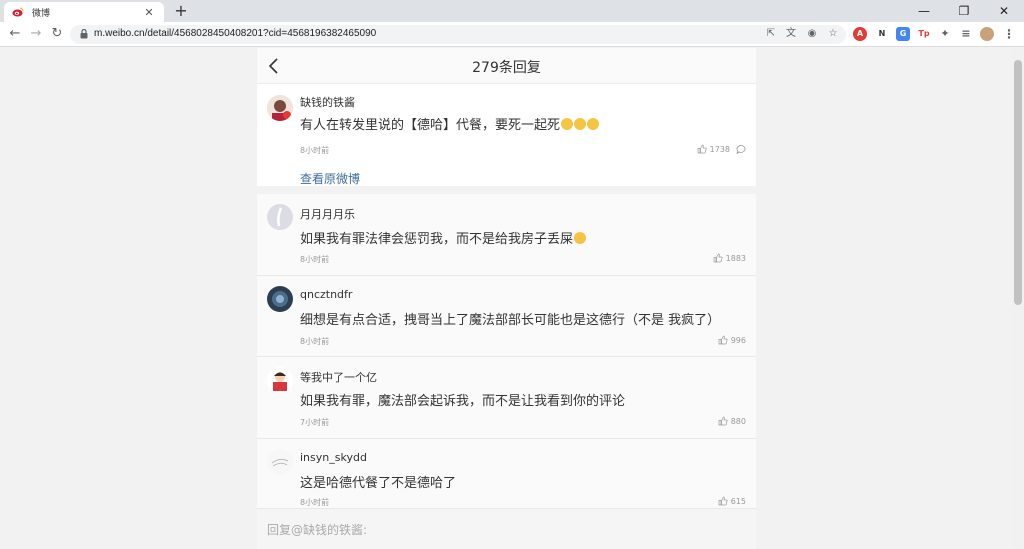  What do you see at coordinates (506, 473) in the screenshot?
I see `list-item: insyn_skydd 这是哈德代餐了不是德哈了 8小时前 615` at bounding box center [506, 473].